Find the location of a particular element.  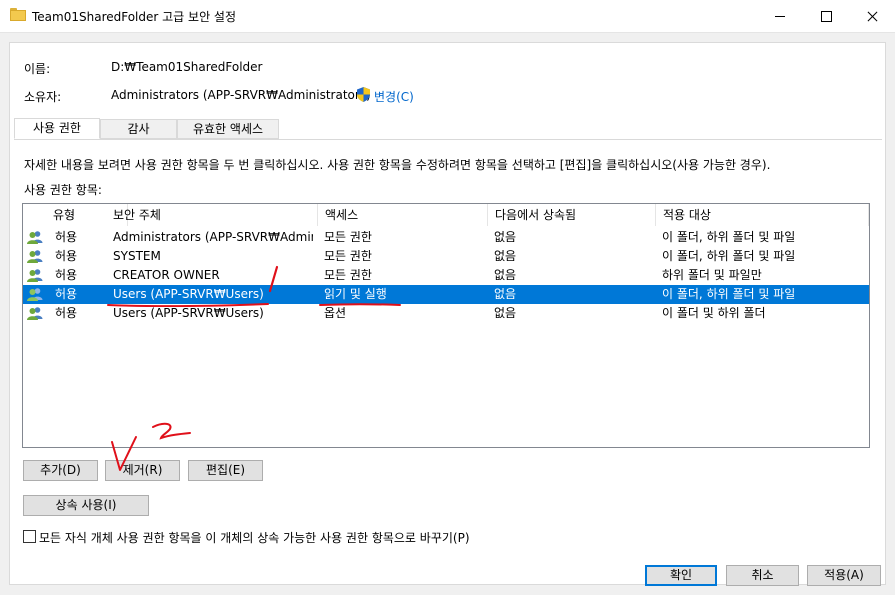

row-applies-to: 이 폴더 및 하위 폴더 is located at coordinates (714, 313).